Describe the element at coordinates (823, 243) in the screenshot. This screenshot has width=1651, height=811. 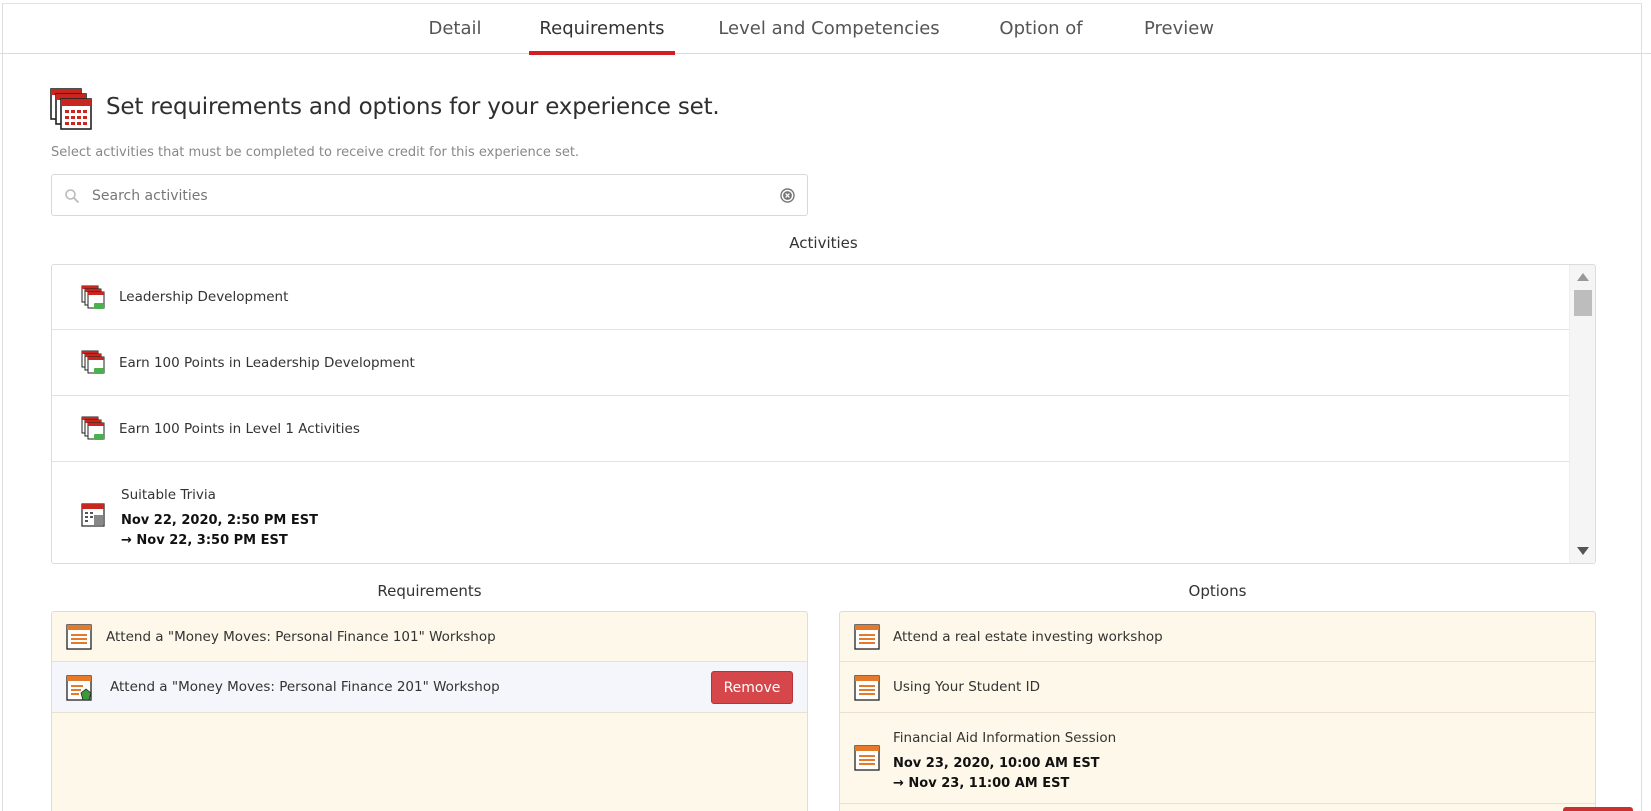
I see `activities-heading: Activities` at that location.